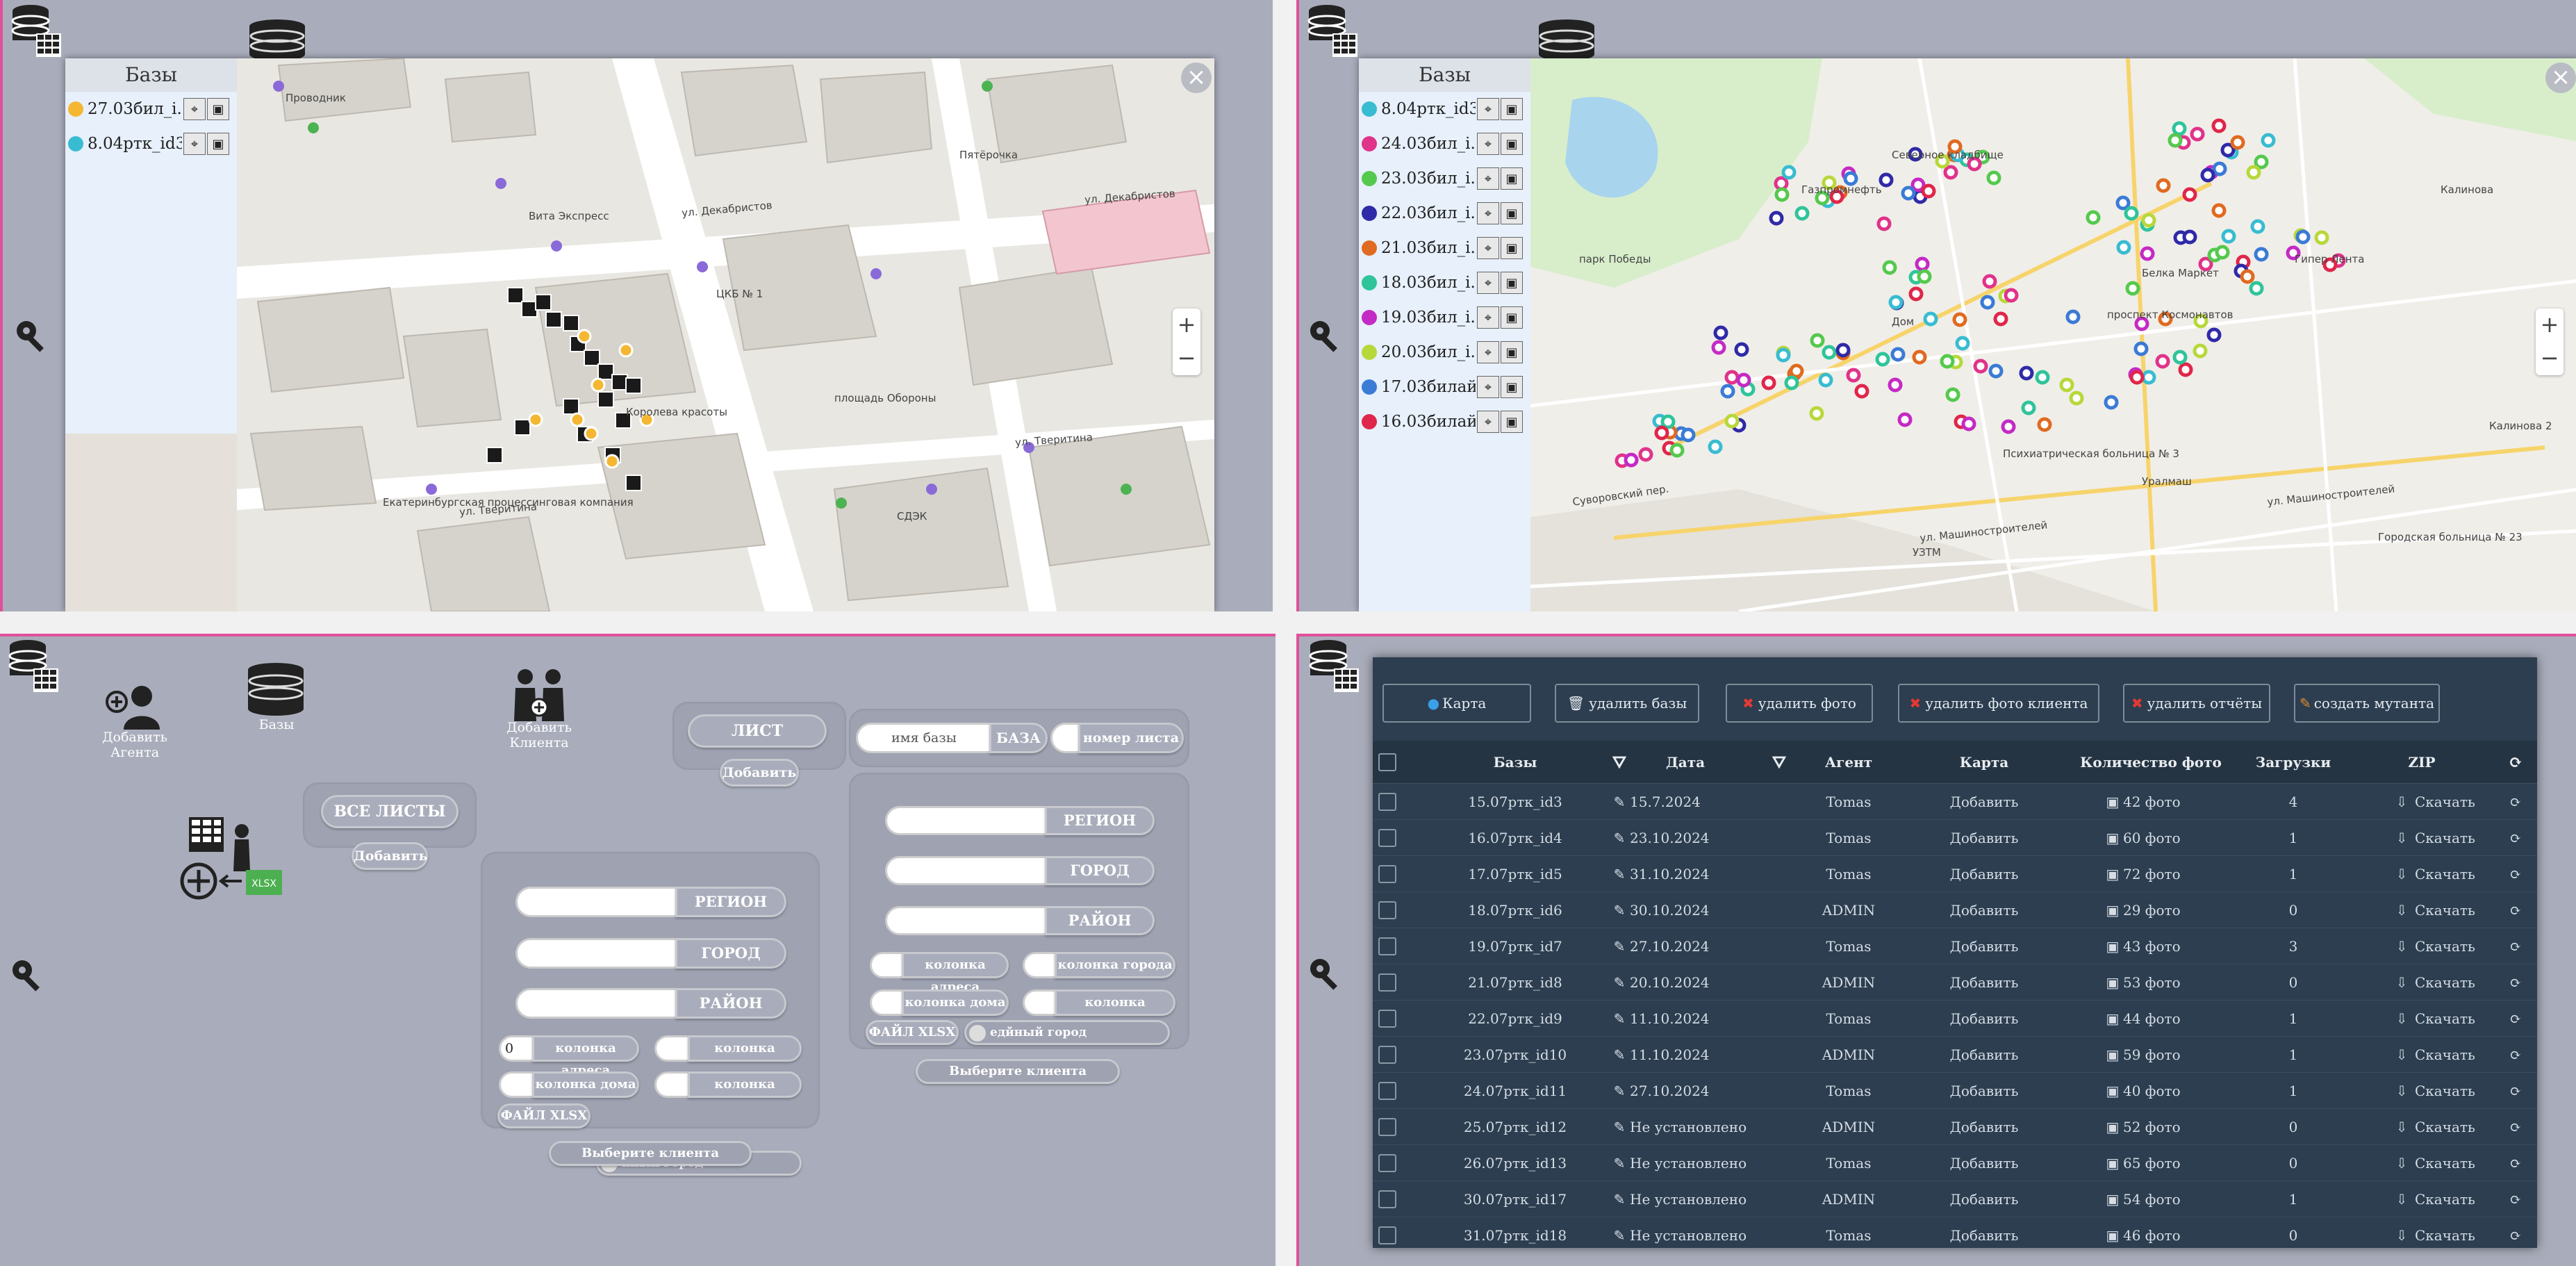 The width and height of the screenshot is (2576, 1266). Describe the element at coordinates (2165, 1232) in the screenshot. I see `photo-count-link: 46 фото` at that location.